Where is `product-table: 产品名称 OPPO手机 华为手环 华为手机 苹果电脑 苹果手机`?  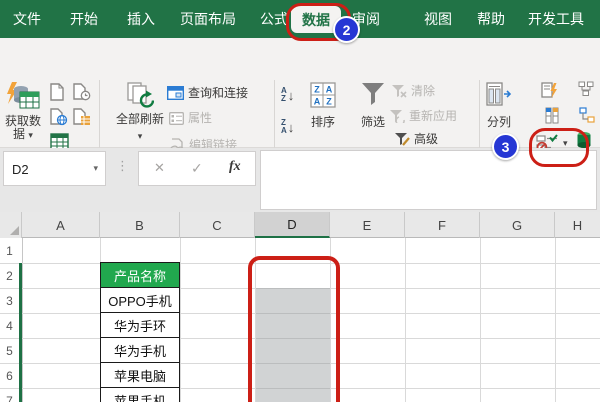 product-table: 产品名称 OPPO手机 华为手环 华为手机 苹果电脑 苹果手机 is located at coordinates (140, 332).